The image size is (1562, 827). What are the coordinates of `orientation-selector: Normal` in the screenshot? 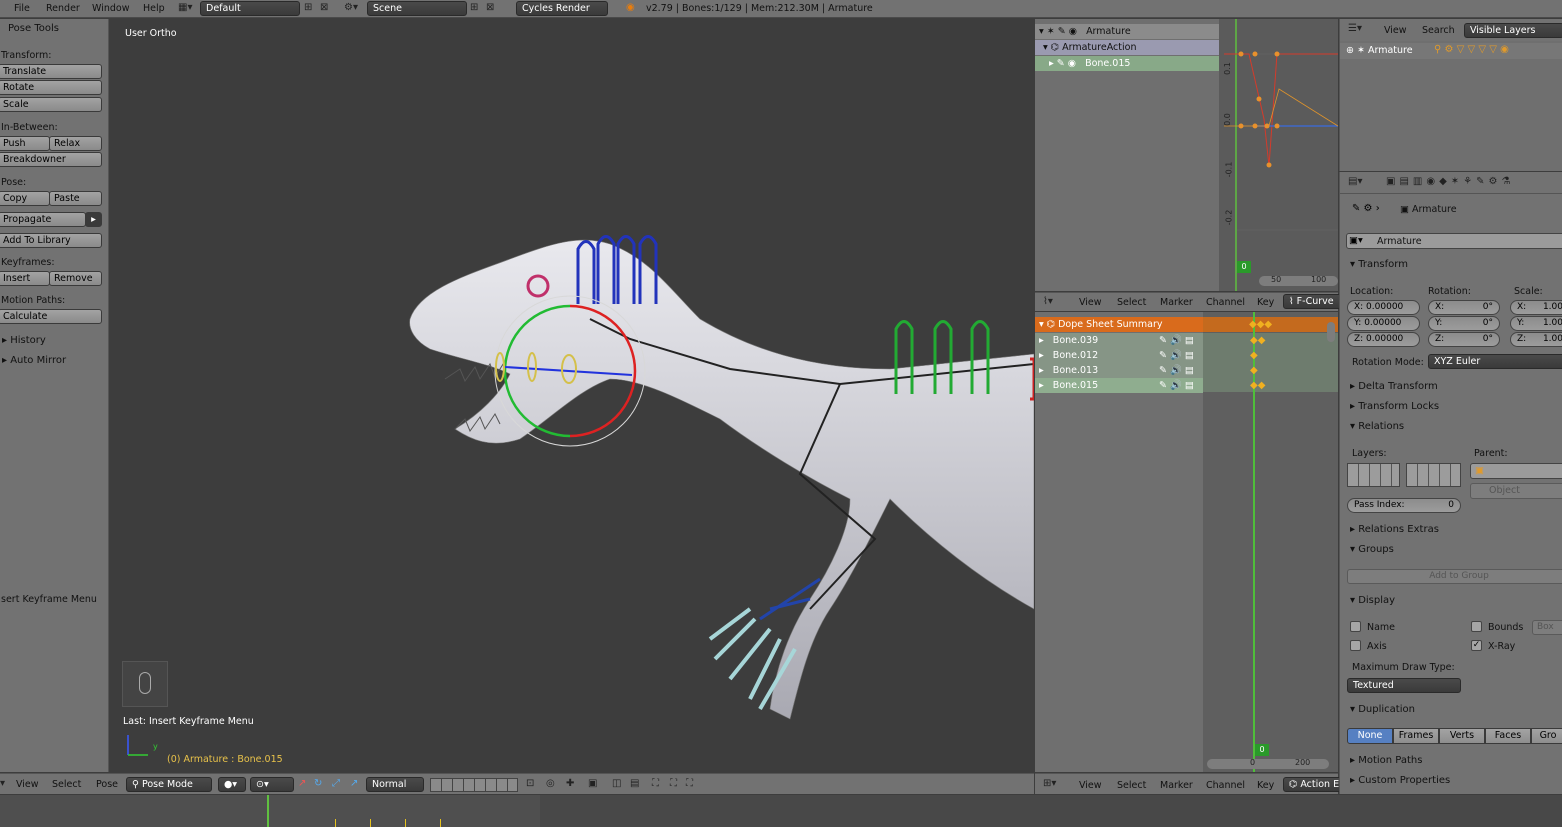 It's located at (395, 784).